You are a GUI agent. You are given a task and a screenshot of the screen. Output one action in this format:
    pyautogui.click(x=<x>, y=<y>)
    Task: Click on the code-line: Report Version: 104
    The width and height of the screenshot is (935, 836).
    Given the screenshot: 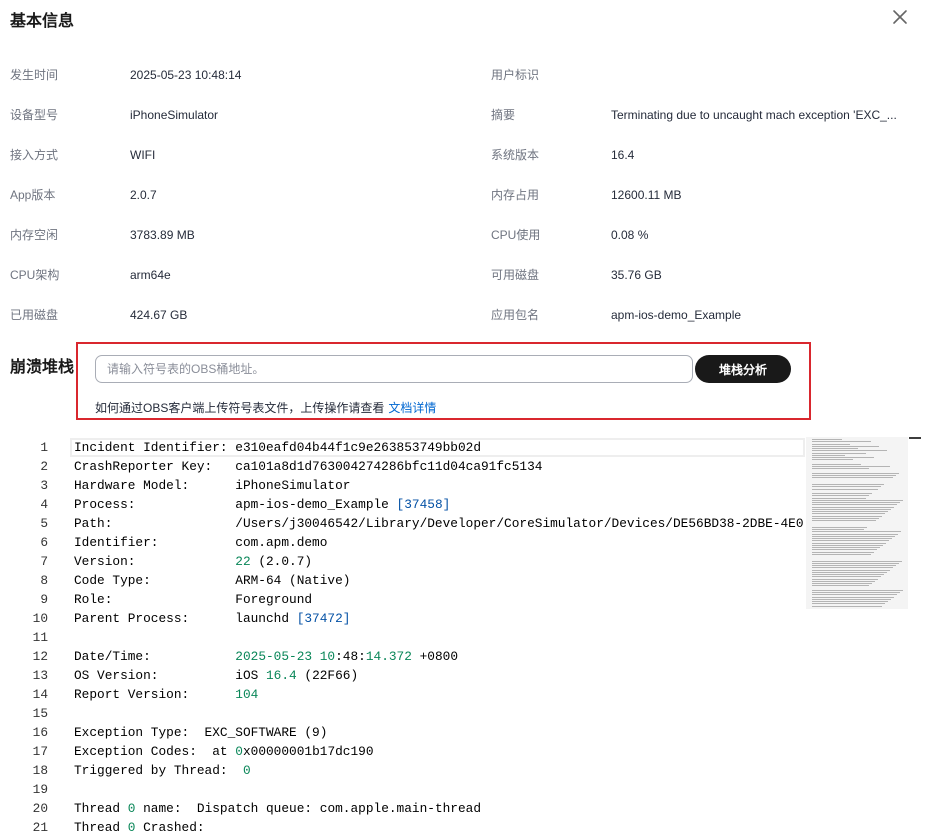 What is the action you would take?
    pyautogui.click(x=166, y=694)
    